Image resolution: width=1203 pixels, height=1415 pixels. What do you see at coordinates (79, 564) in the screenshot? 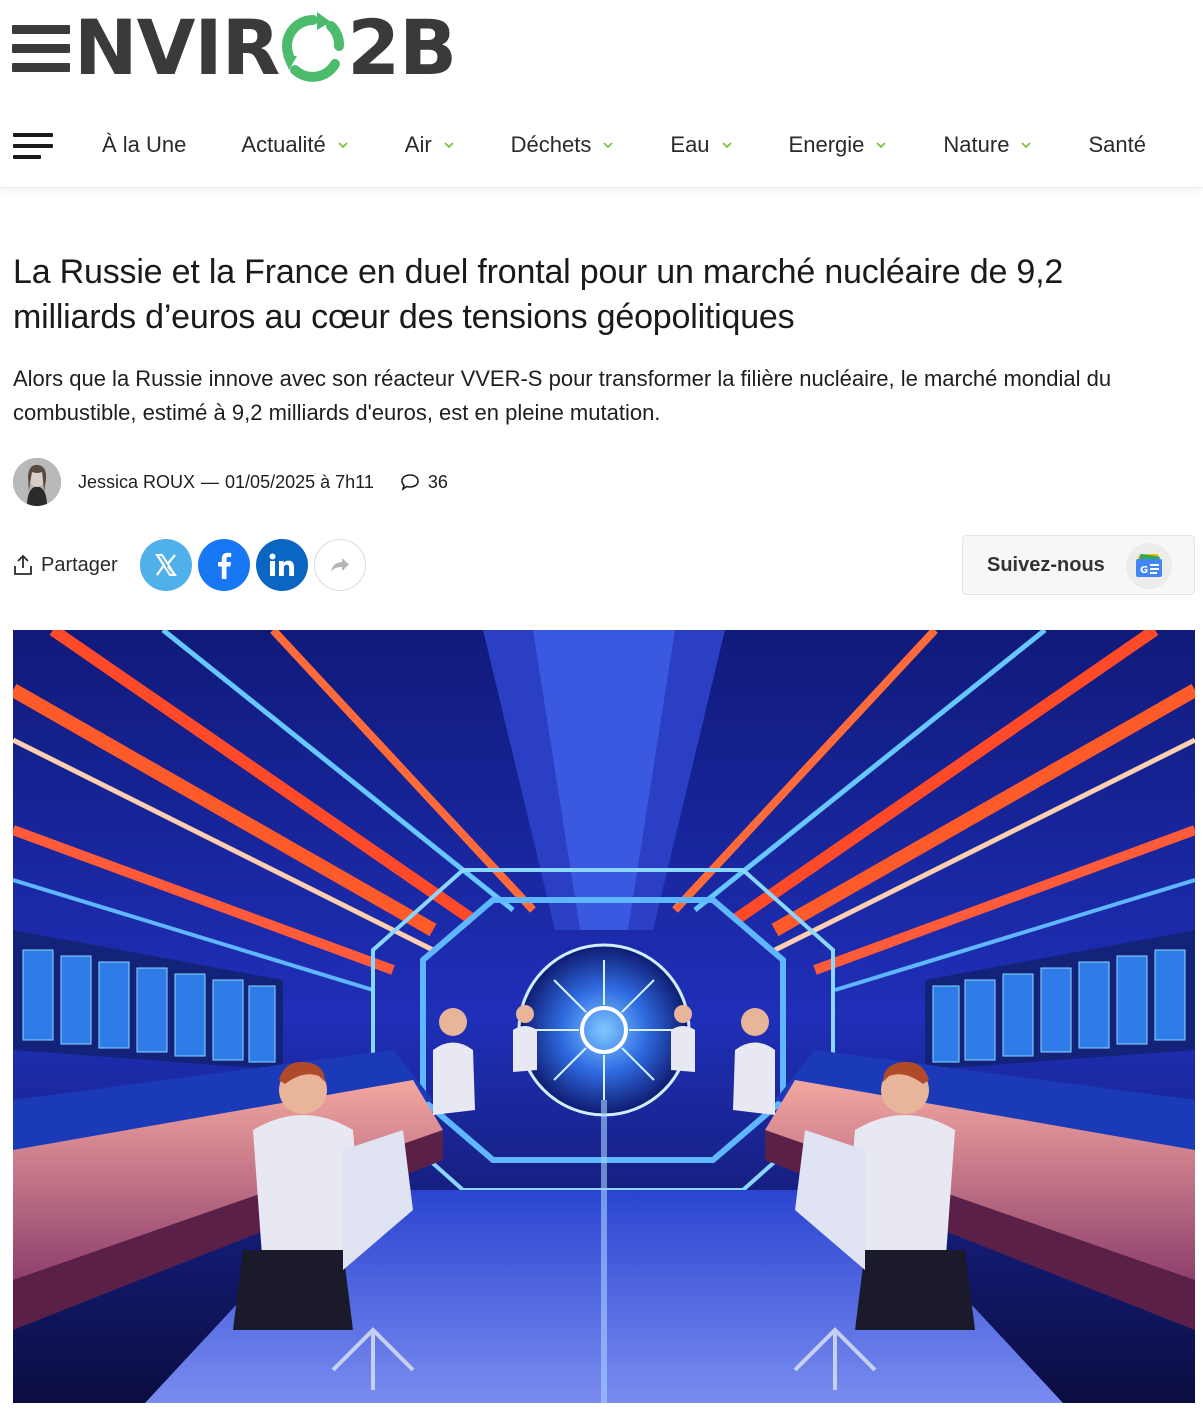
I see `share-label: Partager` at bounding box center [79, 564].